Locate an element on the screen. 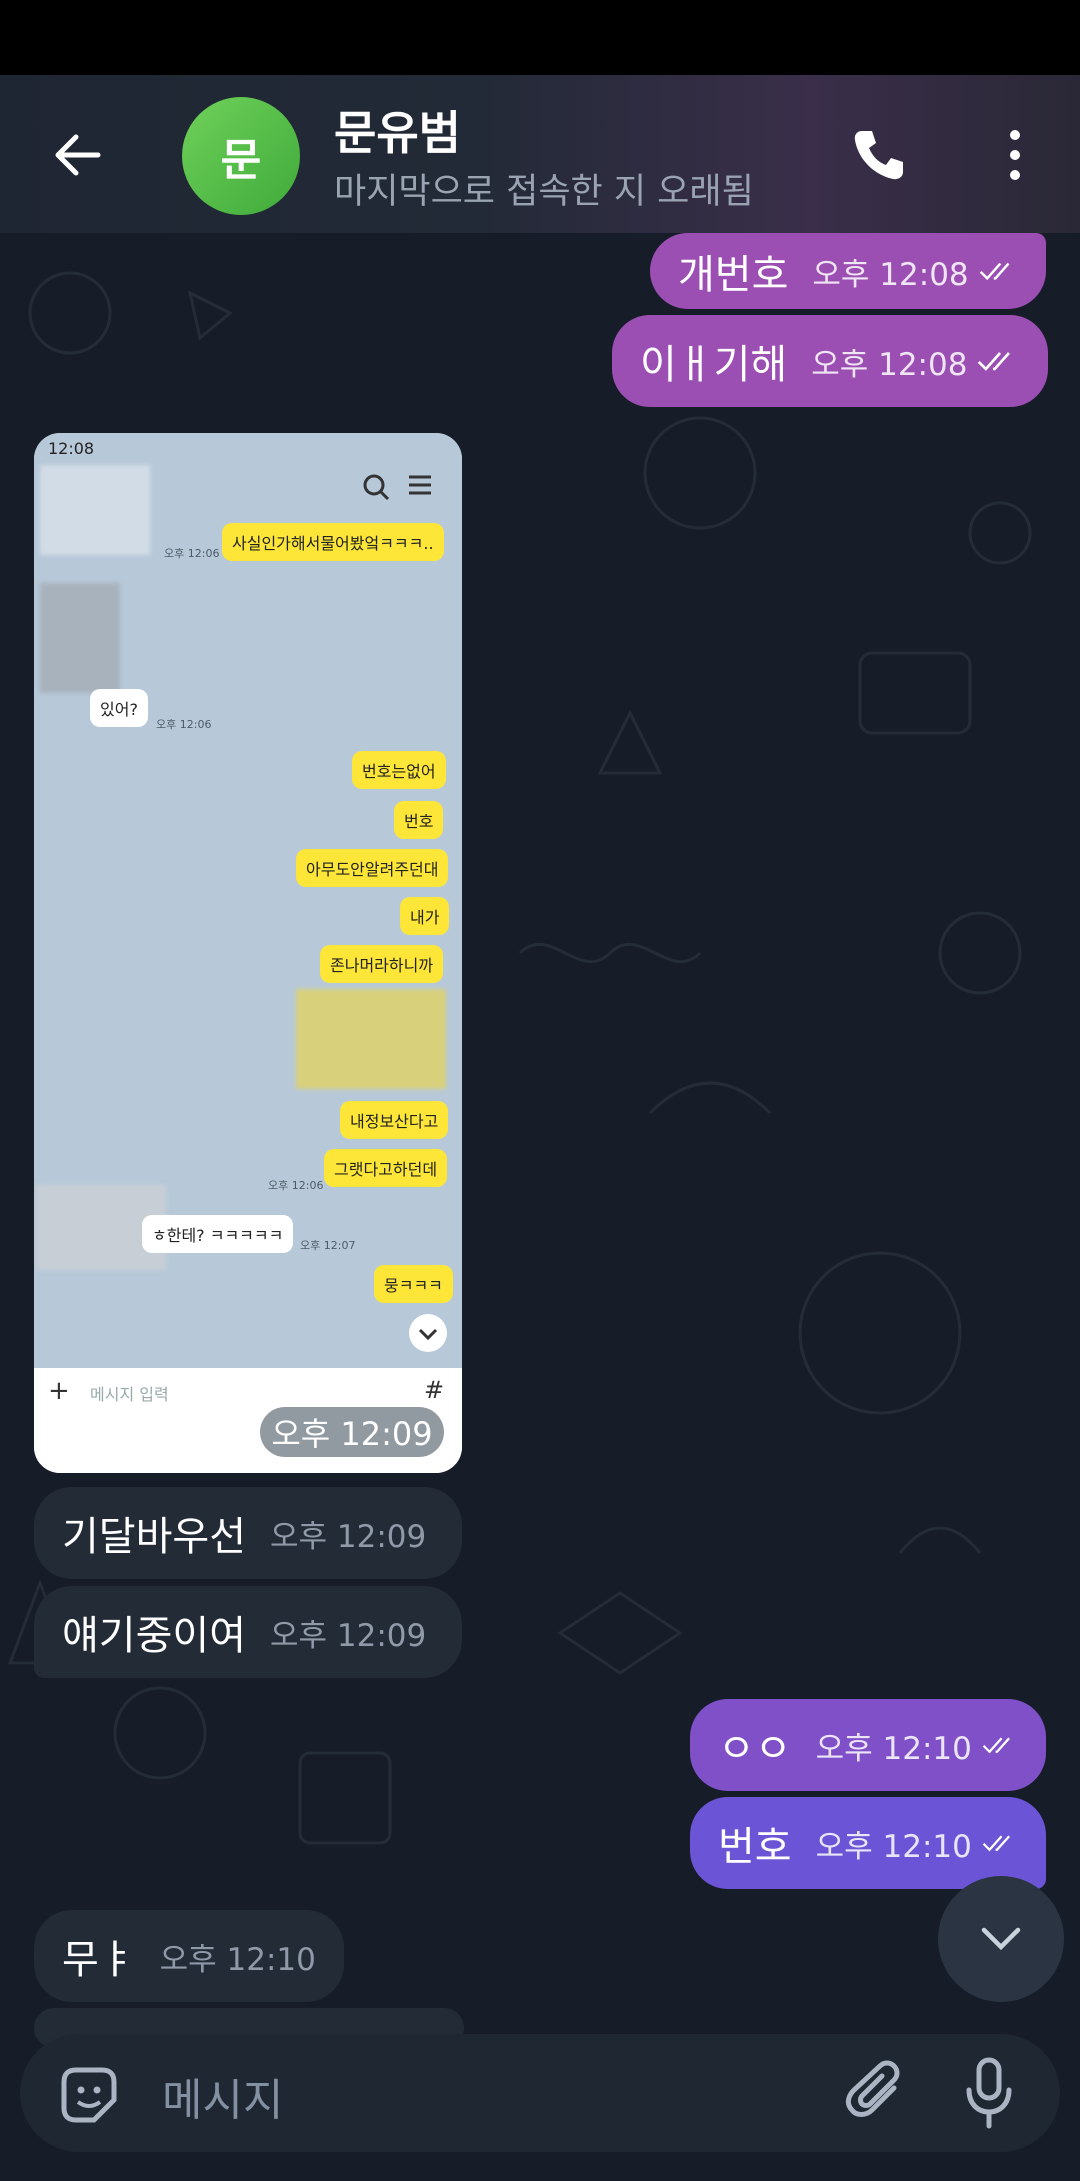  message-text: 기달바우선 is located at coordinates (154, 1537).